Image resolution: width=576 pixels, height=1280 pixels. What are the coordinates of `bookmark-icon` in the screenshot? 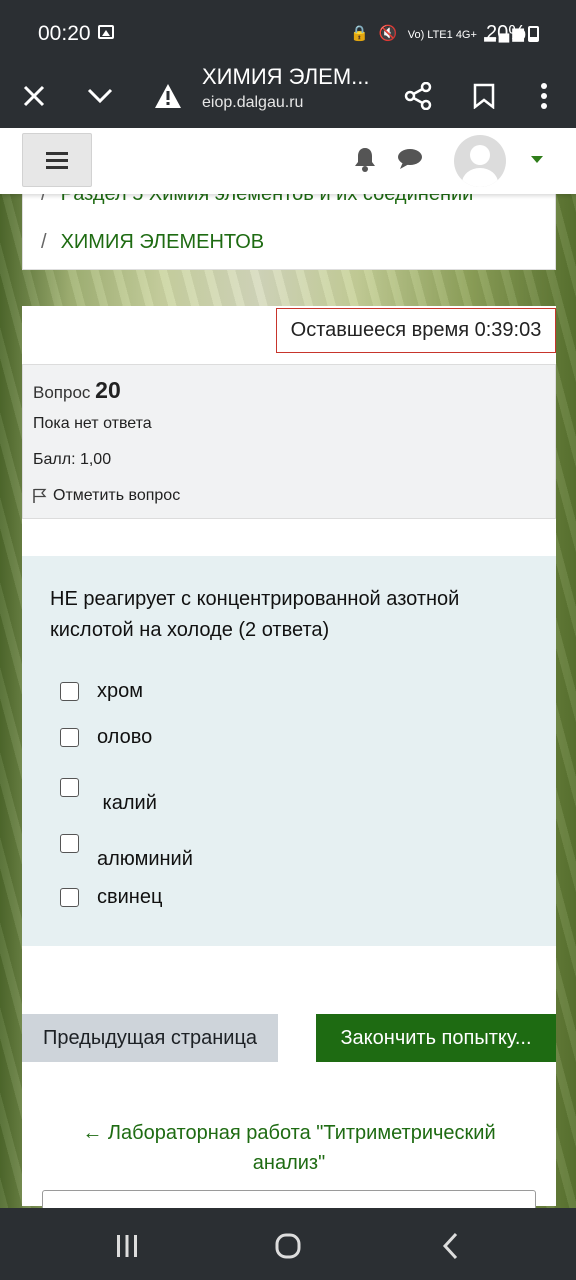 It's located at (484, 96).